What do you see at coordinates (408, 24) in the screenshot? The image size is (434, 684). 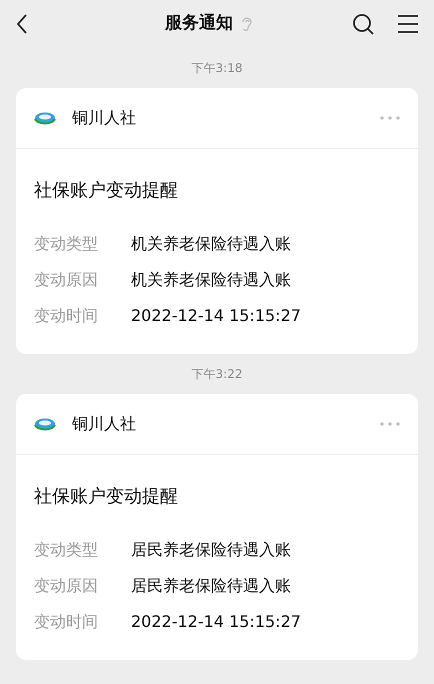 I see `menu-button` at bounding box center [408, 24].